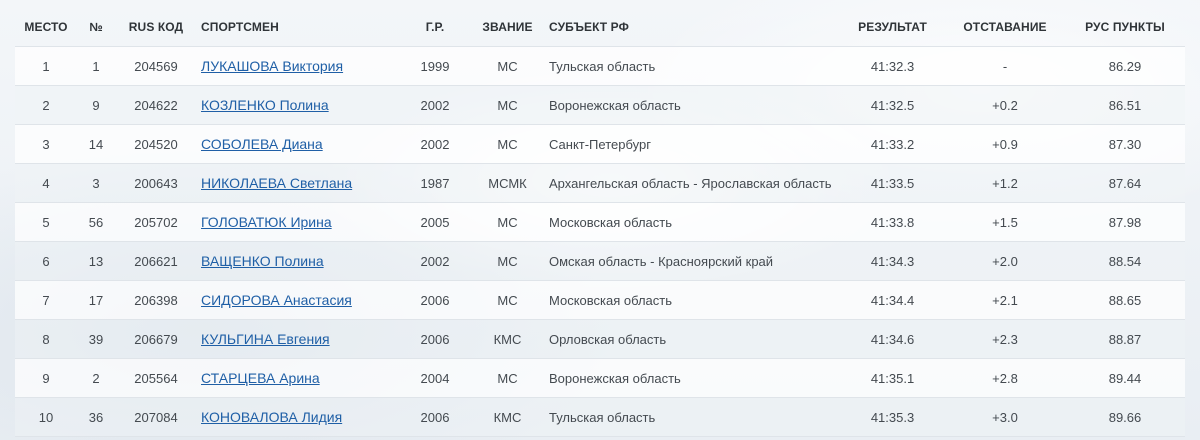 The height and width of the screenshot is (440, 1200). I want to click on athlete-link: НИКОЛАЕВА Светлана, so click(276, 183).